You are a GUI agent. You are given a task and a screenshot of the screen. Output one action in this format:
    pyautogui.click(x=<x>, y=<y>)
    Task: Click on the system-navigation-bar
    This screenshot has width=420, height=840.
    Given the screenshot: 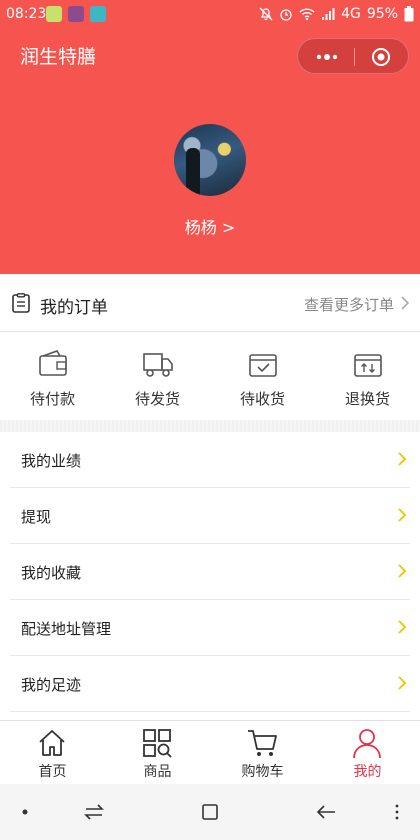 What is the action you would take?
    pyautogui.click(x=210, y=812)
    